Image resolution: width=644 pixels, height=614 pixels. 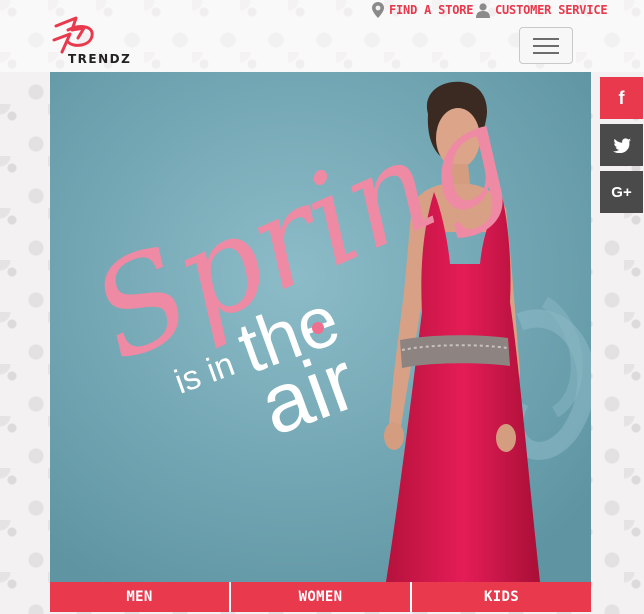 What do you see at coordinates (378, 10) in the screenshot?
I see `map-marker-icon` at bounding box center [378, 10].